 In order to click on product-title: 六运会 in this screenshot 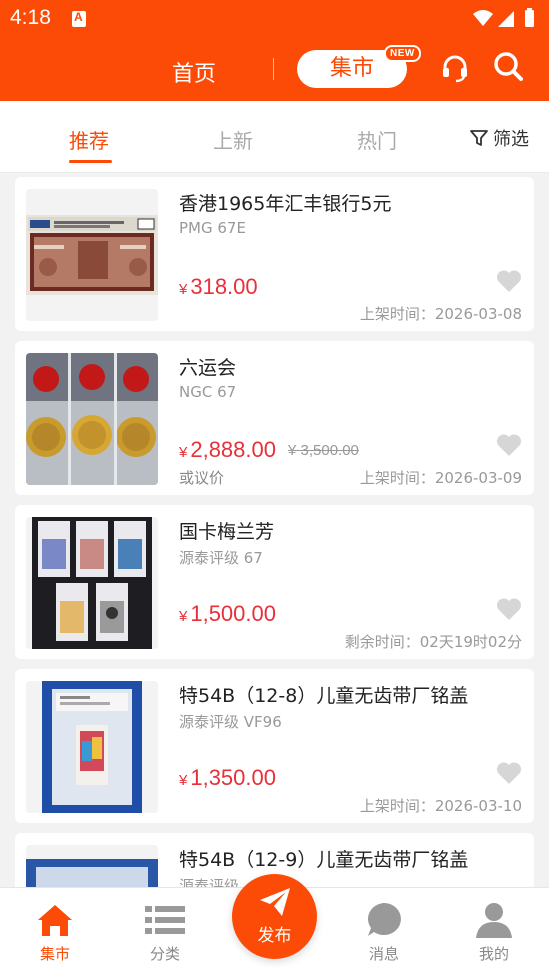, I will do `click(208, 368)`.